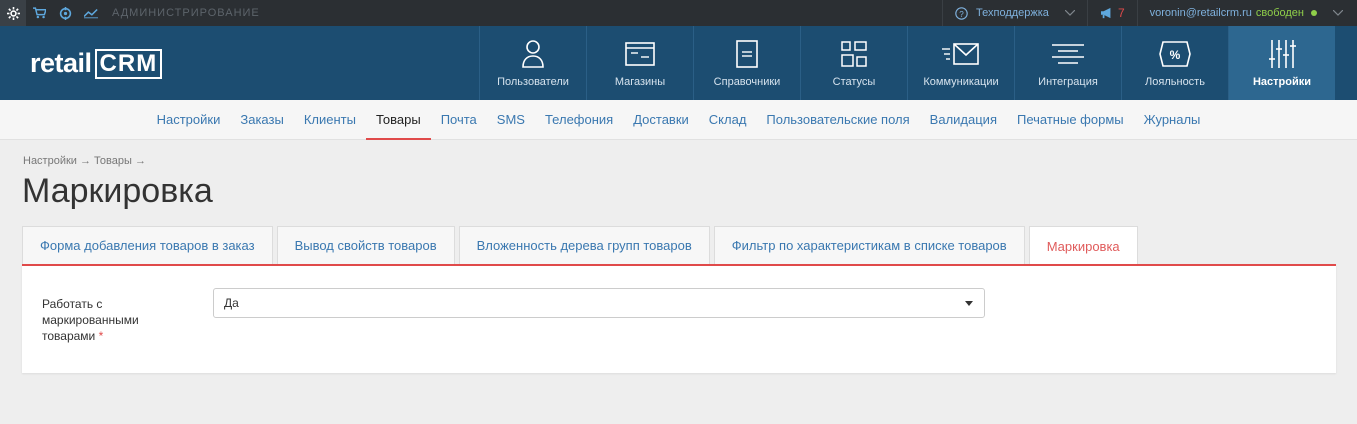  Describe the element at coordinates (1175, 82) in the screenshot. I see `nav-item-label: Лояльность` at that location.